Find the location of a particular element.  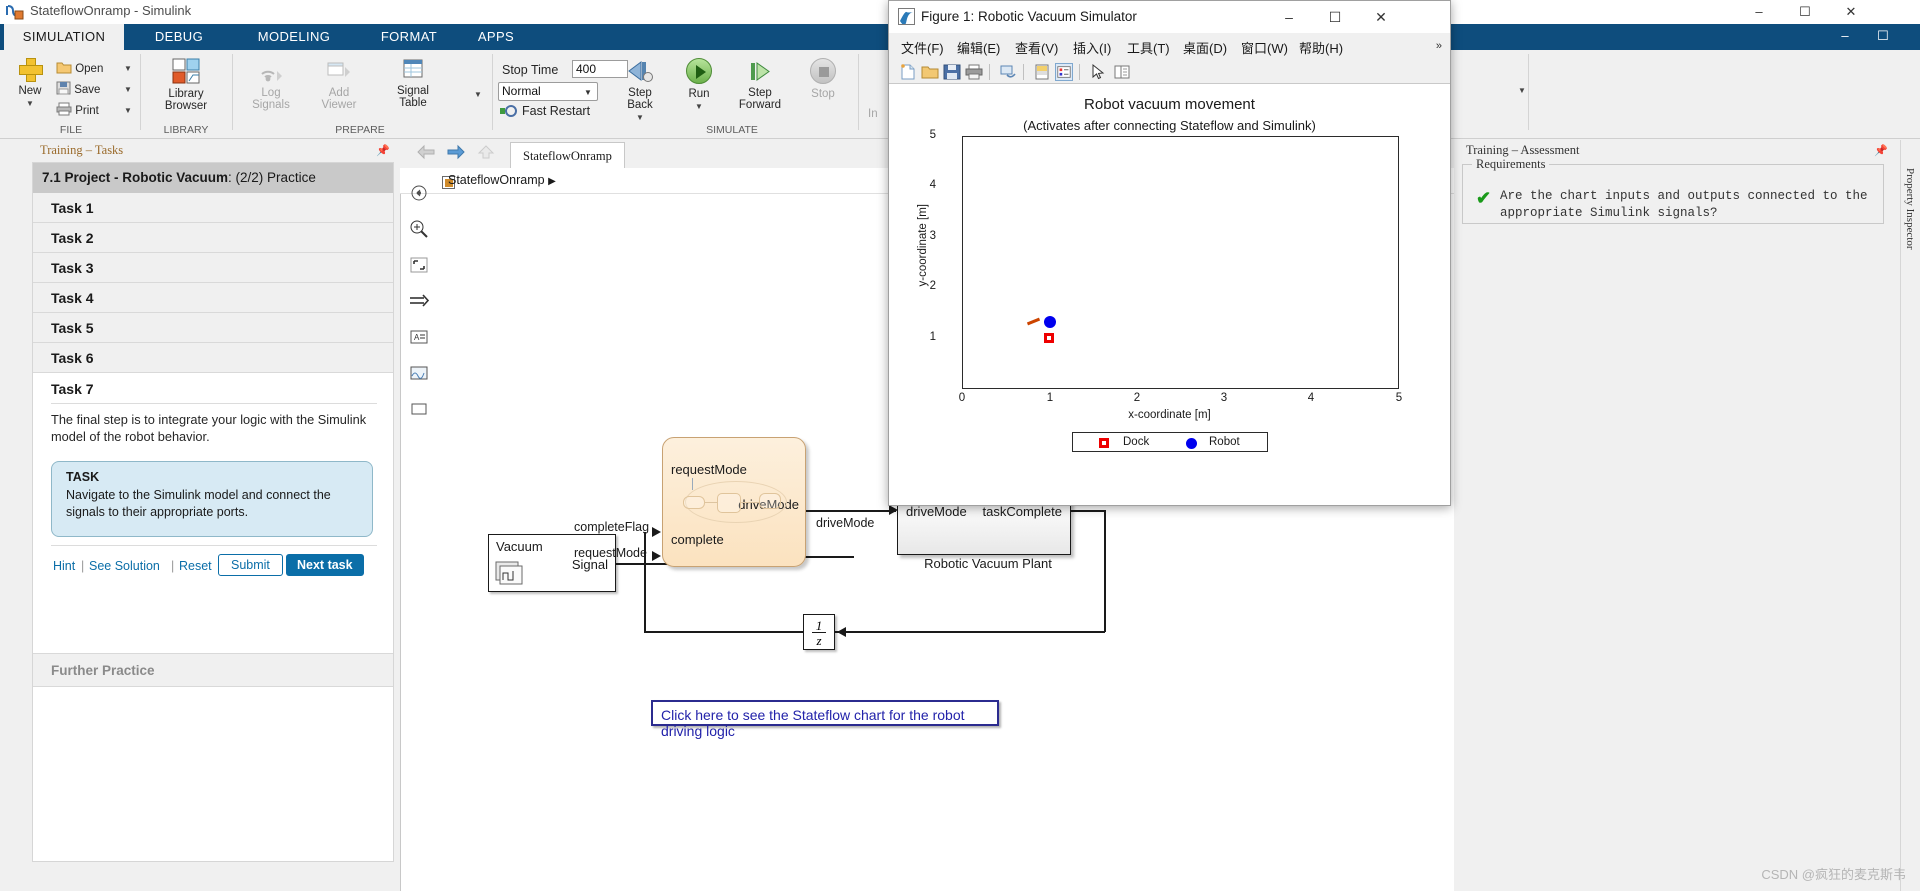

add-viewer-label1: Add is located at coordinates (339, 93).